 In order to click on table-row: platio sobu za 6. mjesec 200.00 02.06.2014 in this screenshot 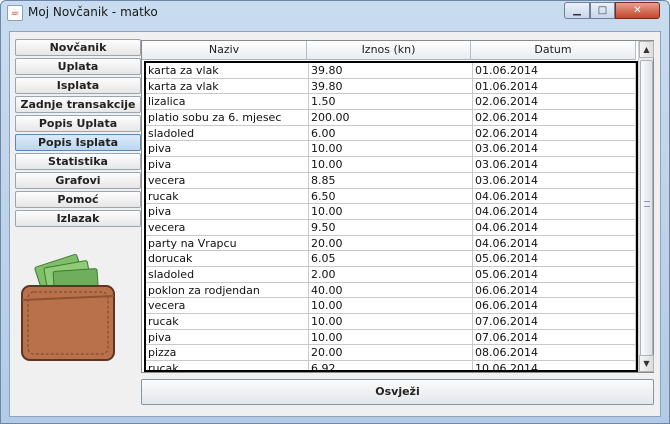, I will do `click(391, 118)`.